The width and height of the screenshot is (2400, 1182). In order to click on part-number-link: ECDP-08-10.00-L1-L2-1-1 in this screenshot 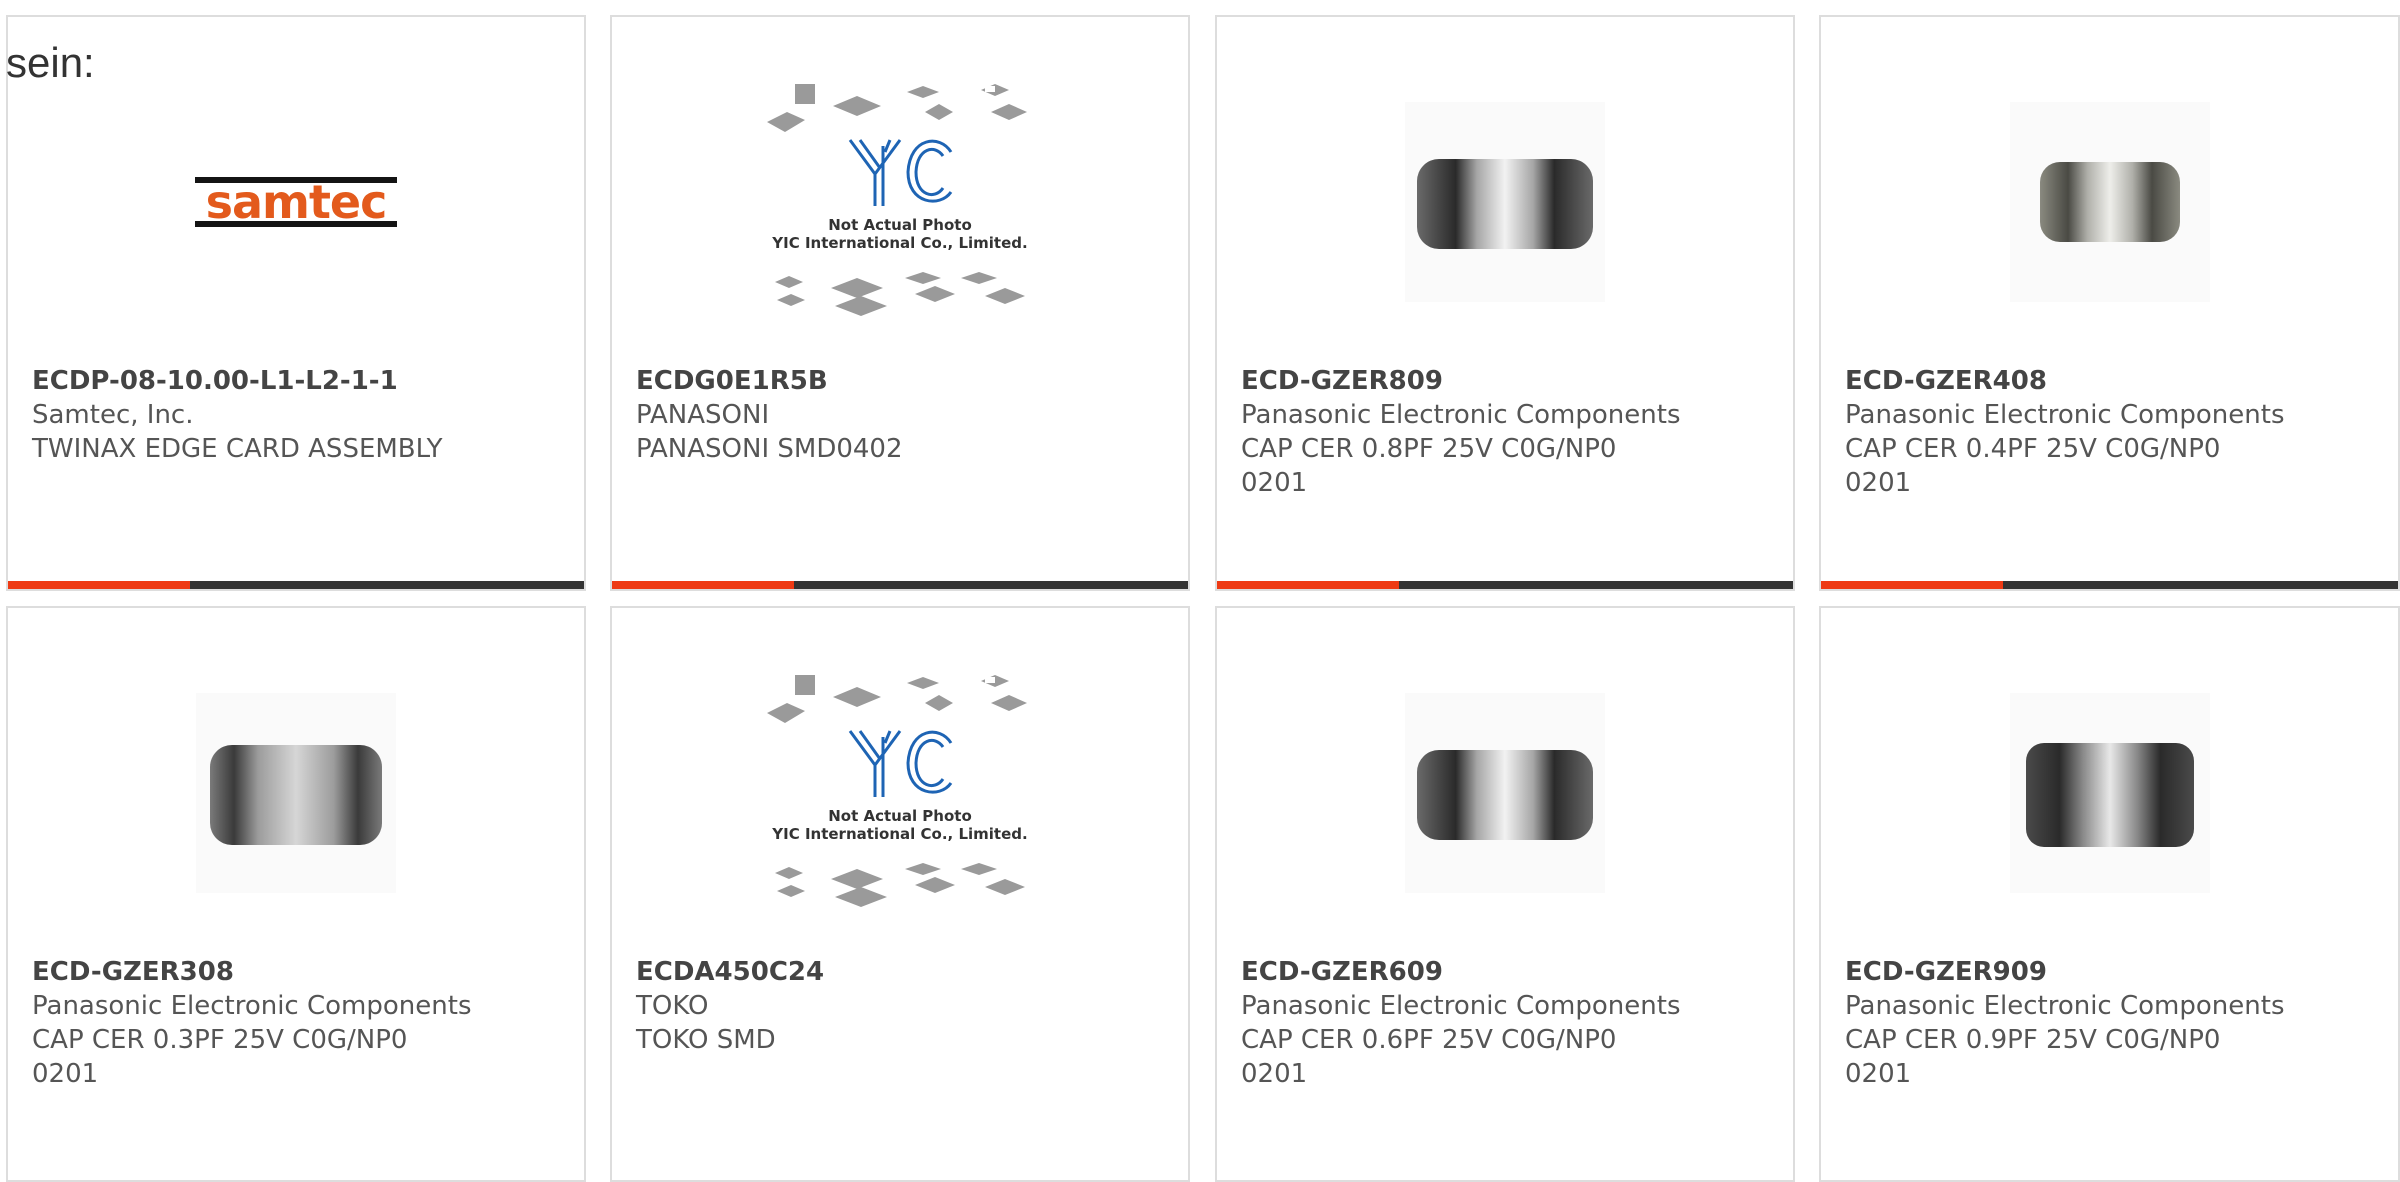, I will do `click(298, 381)`.